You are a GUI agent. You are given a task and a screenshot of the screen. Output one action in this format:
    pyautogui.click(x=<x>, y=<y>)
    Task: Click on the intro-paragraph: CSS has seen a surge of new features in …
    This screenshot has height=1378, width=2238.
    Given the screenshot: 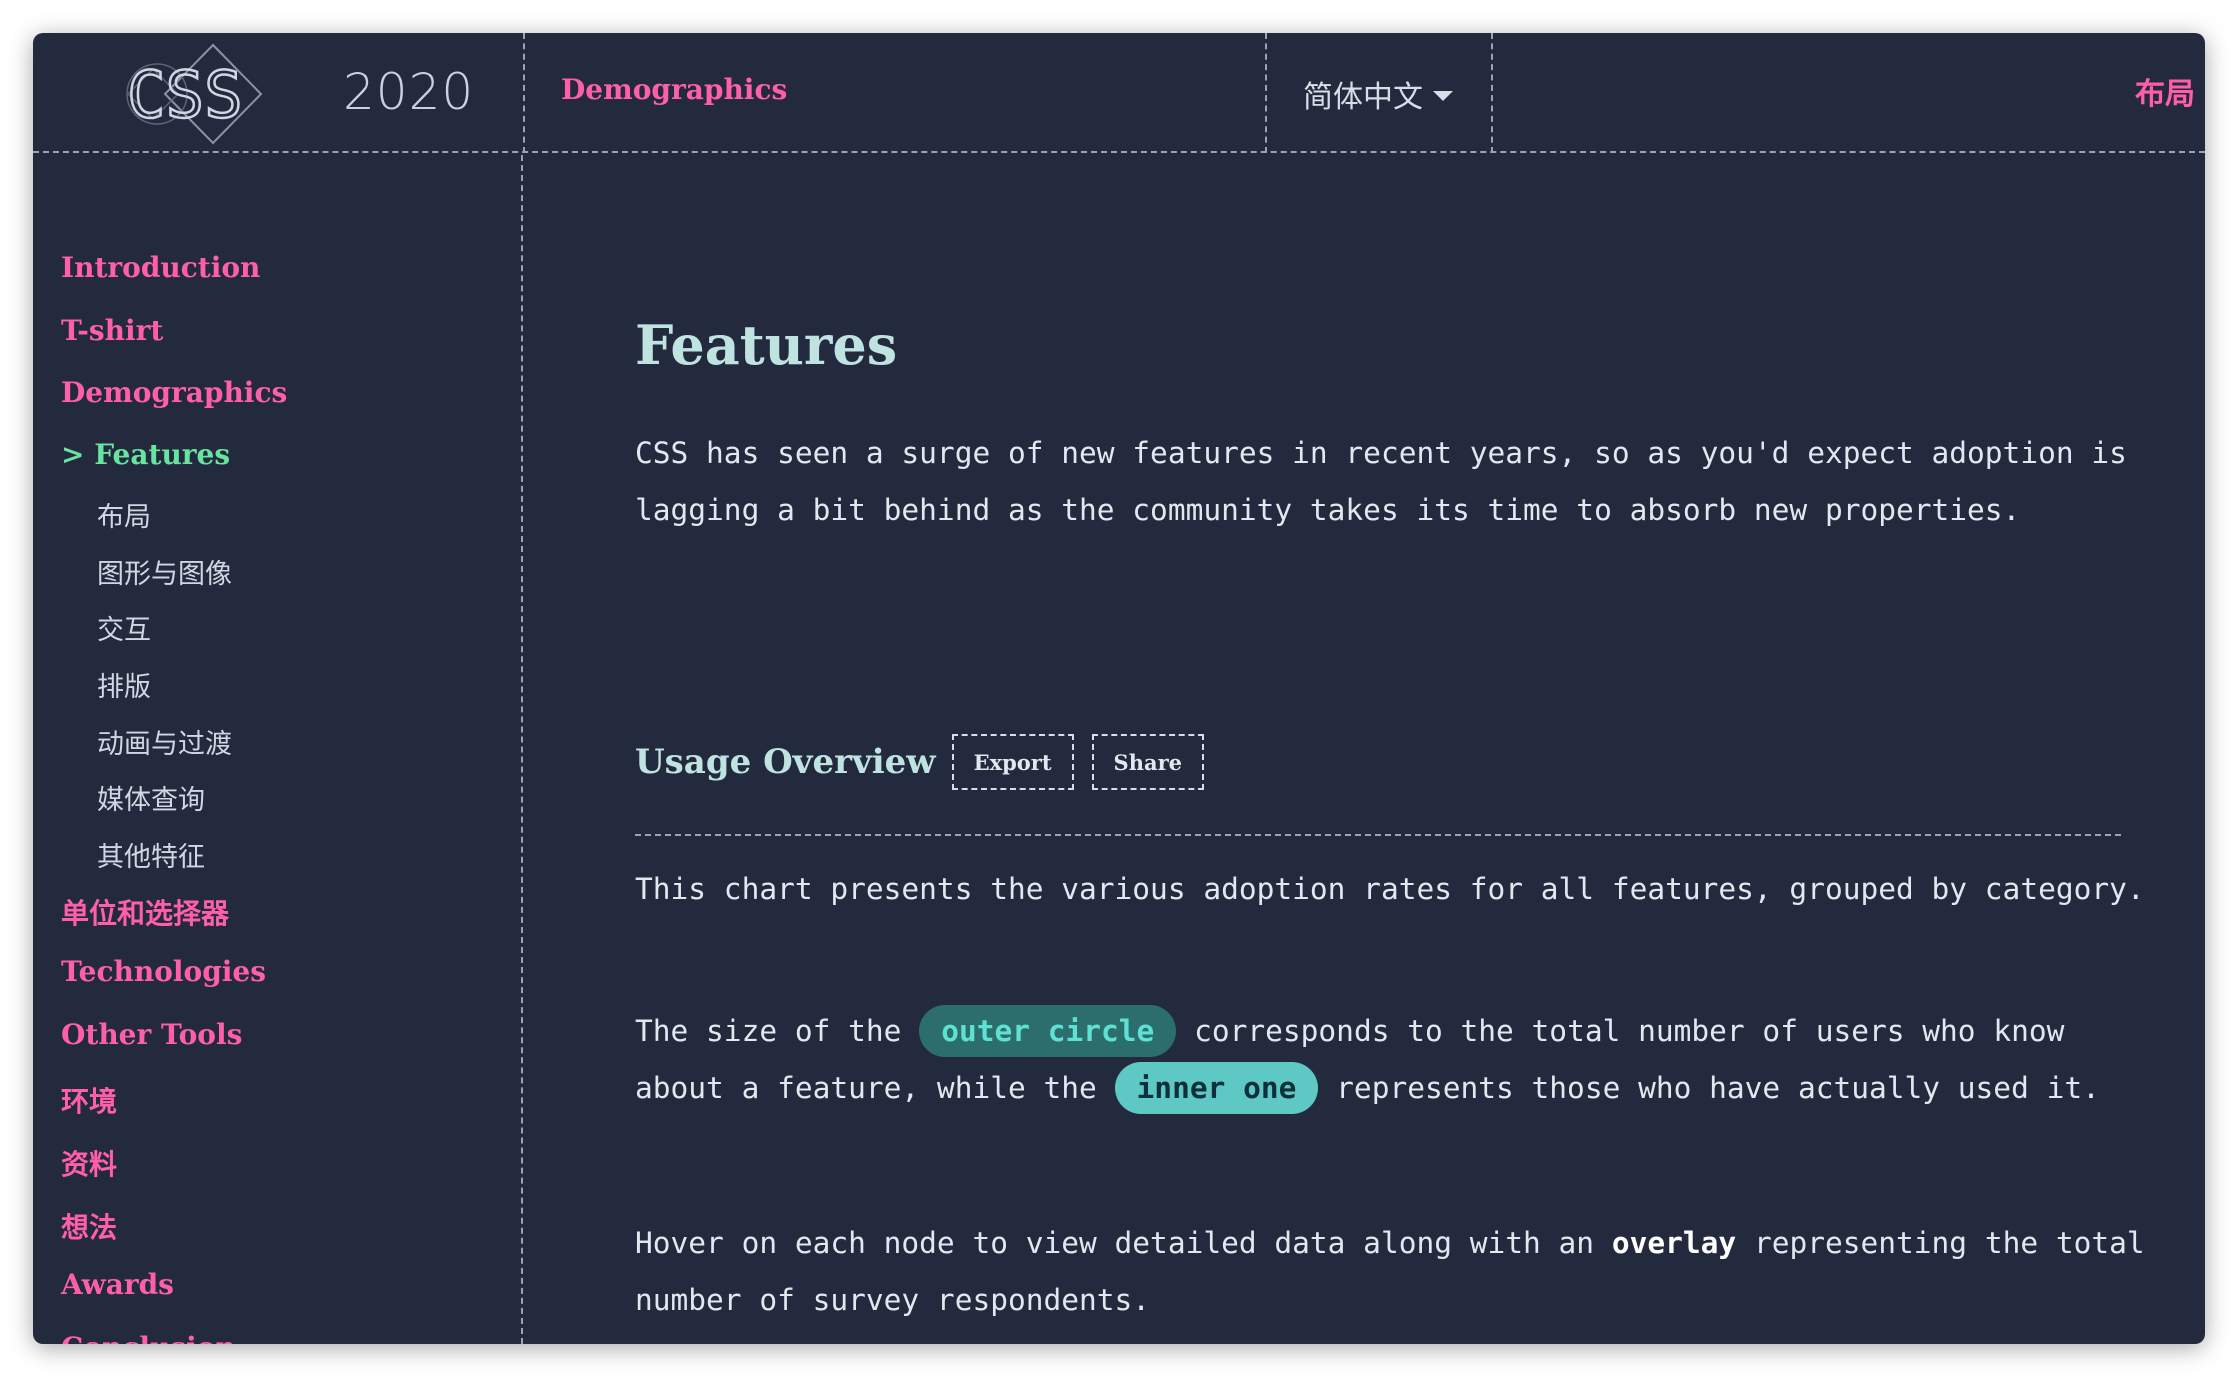 What is the action you would take?
    pyautogui.click(x=1381, y=481)
    